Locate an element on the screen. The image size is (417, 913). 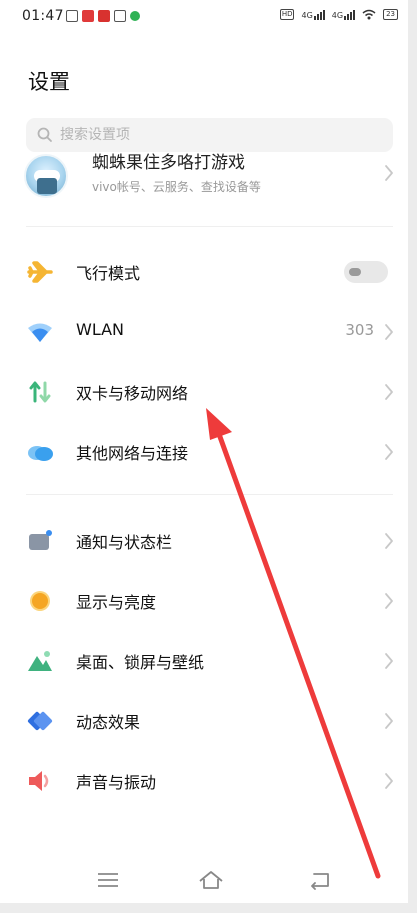
signal-2-label: 4G is located at coordinates (337, 15).